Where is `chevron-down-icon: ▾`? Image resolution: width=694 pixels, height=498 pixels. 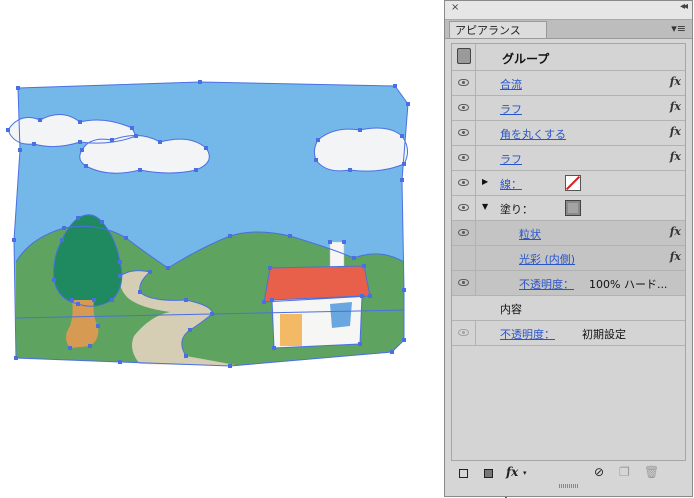 chevron-down-icon: ▾ is located at coordinates (525, 473).